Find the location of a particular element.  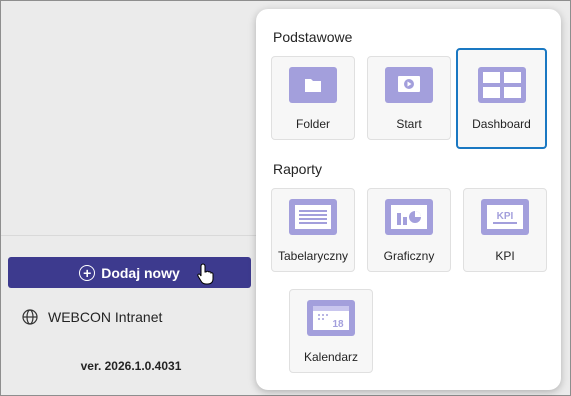

tile-table-report: Tabelaryczny is located at coordinates (313, 230).